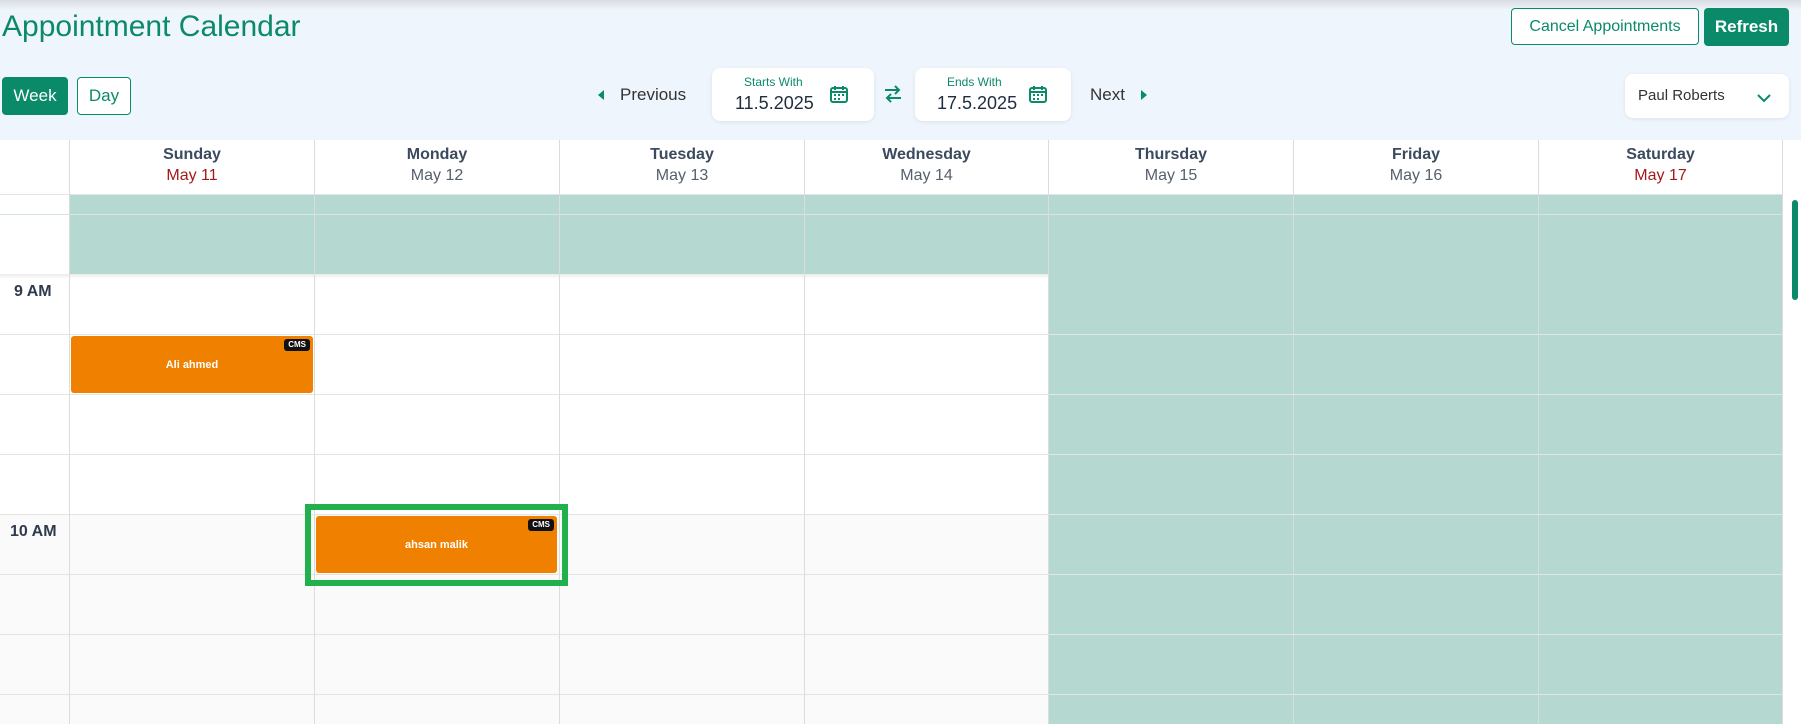 The height and width of the screenshot is (724, 1801). I want to click on day-header-thursday: Thursday May 15, so click(1170, 167).